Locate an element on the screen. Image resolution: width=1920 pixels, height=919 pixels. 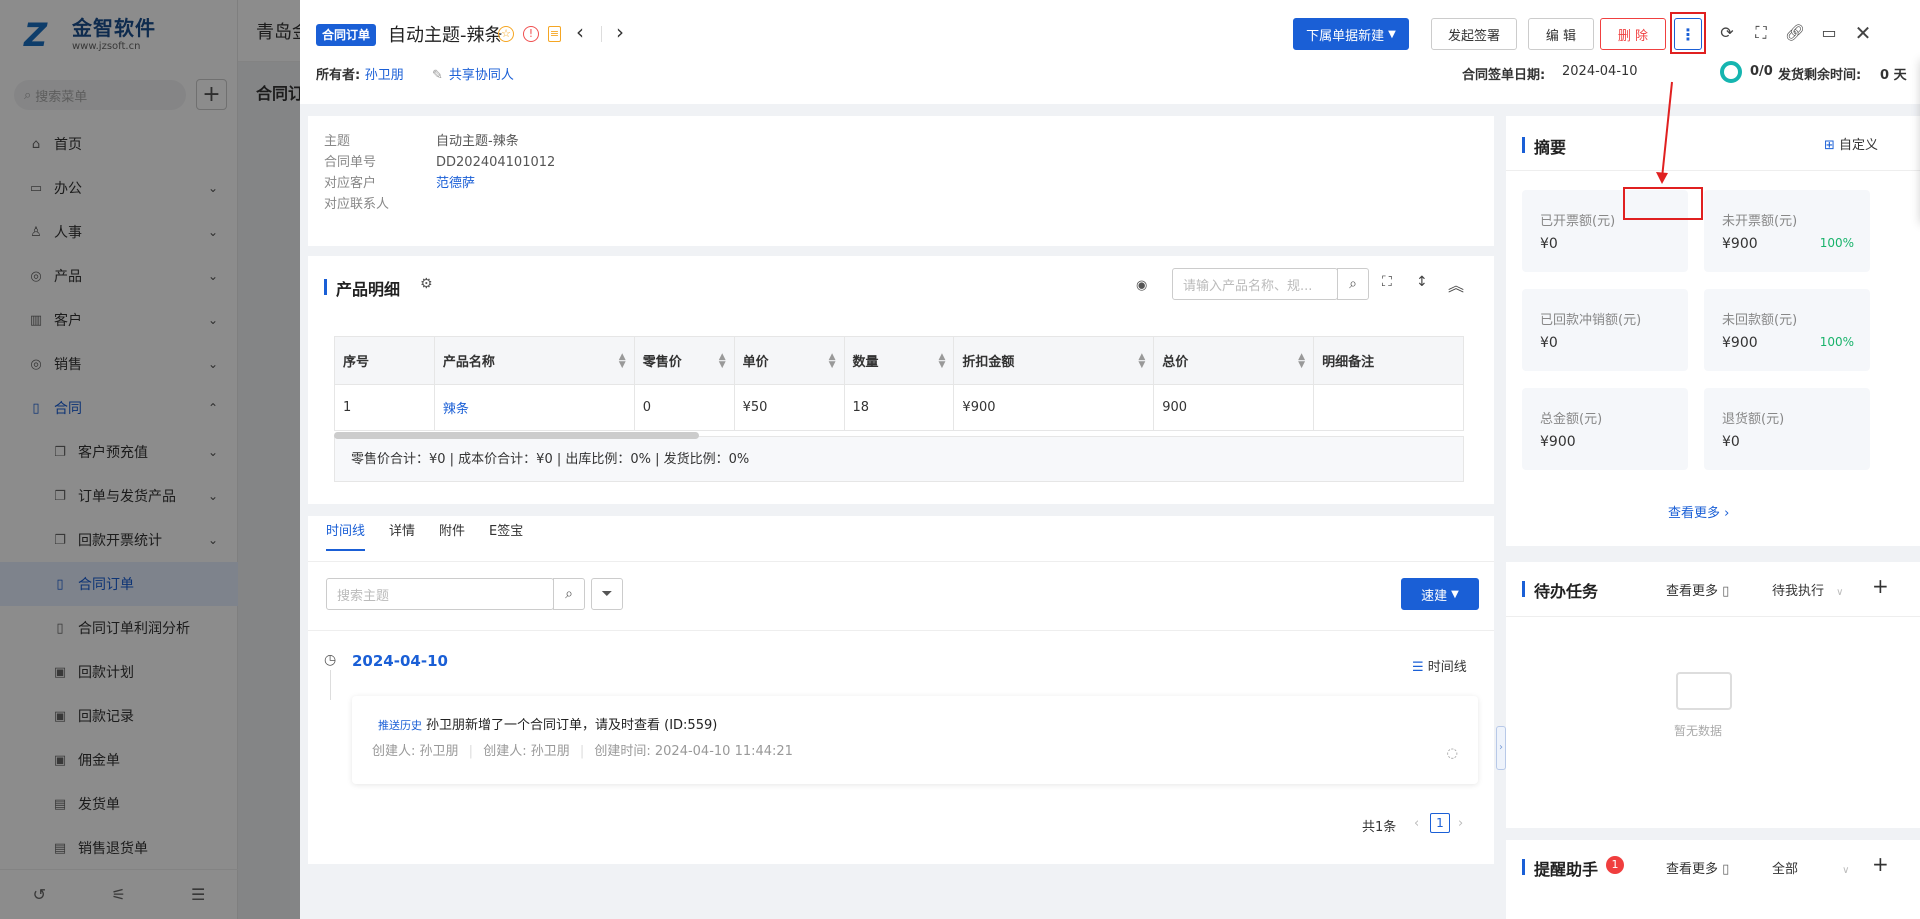
progress-ring-icon is located at coordinates (1731, 72).